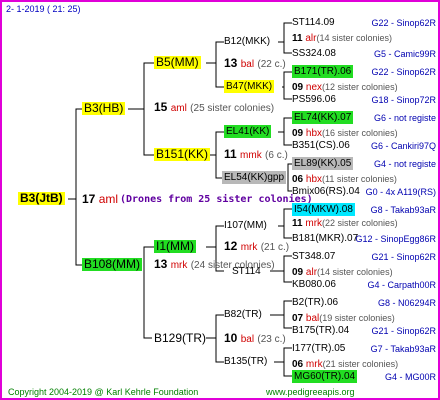  Describe the element at coordinates (175, 246) in the screenshot. I see `g2-label-2: I1(MM)` at that location.